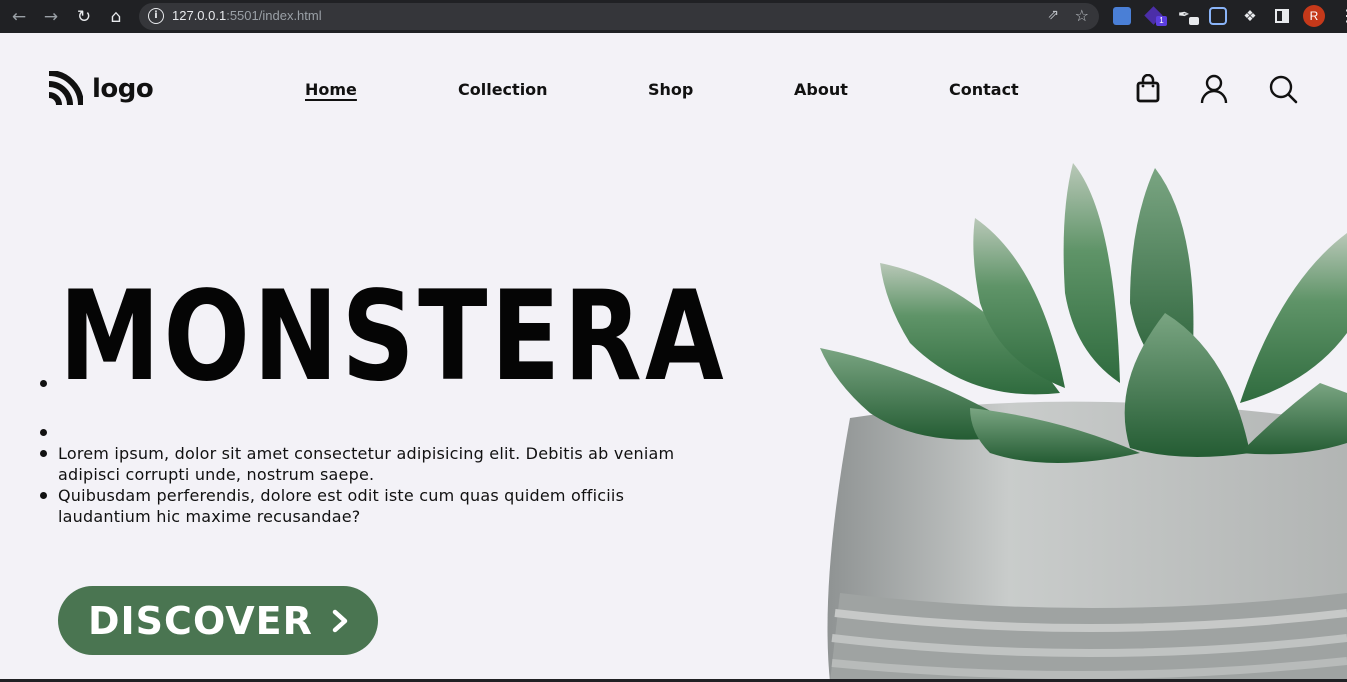  Describe the element at coordinates (1053, 15) in the screenshot. I see `share-icon: ⇗` at that location.